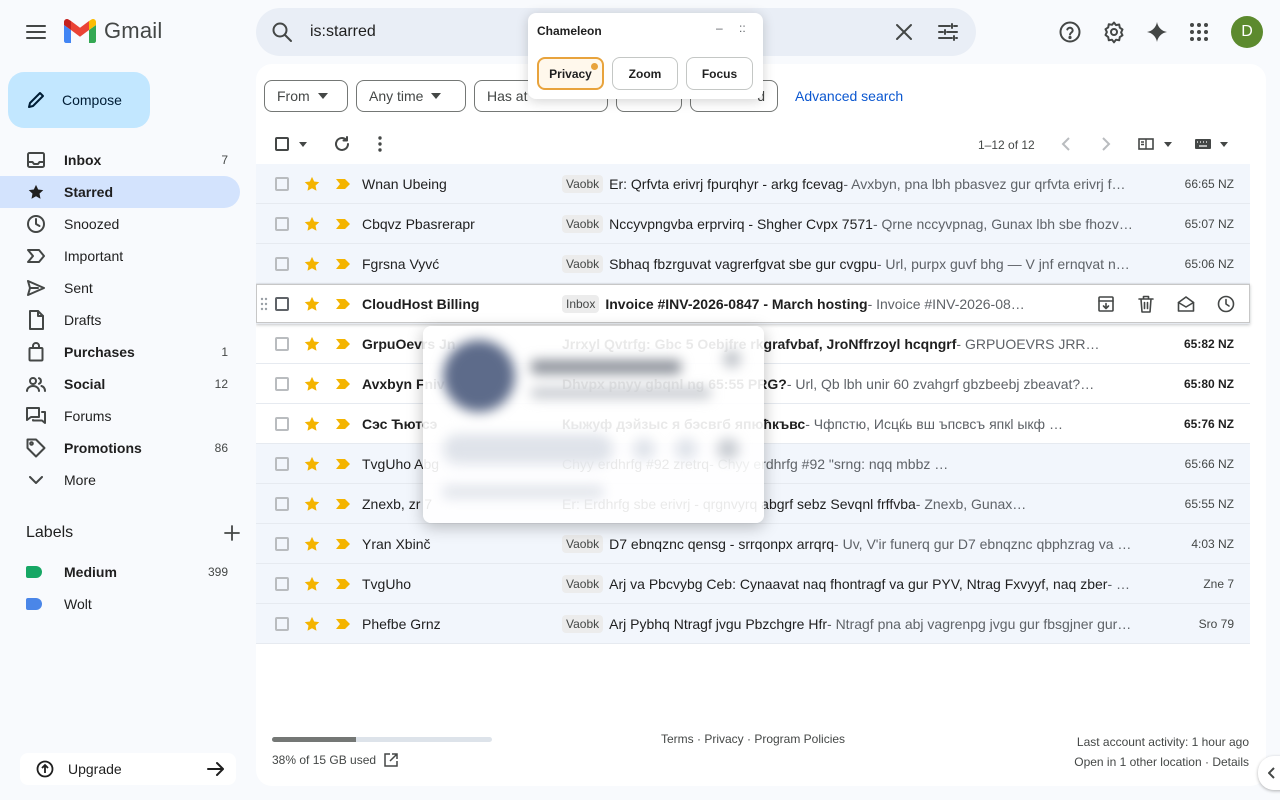  Describe the element at coordinates (849, 96) in the screenshot. I see `advanced-search-link: Advanced search` at that location.